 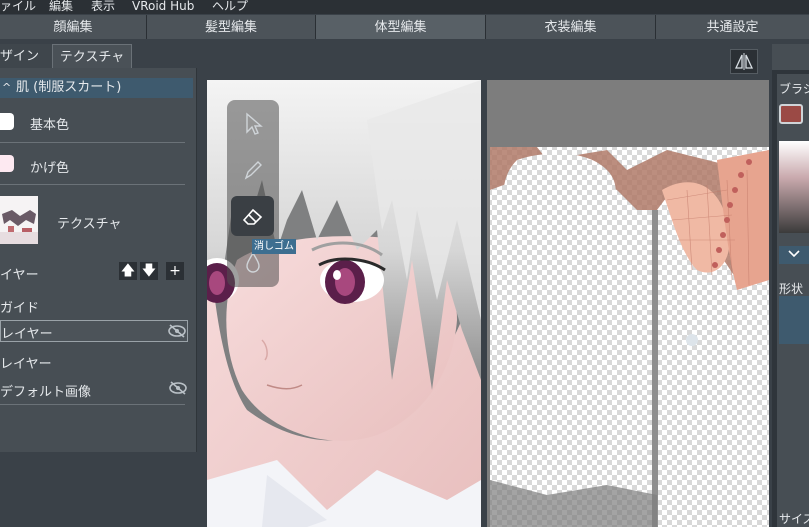 What do you see at coordinates (253, 170) in the screenshot?
I see `pen-icon` at bounding box center [253, 170].